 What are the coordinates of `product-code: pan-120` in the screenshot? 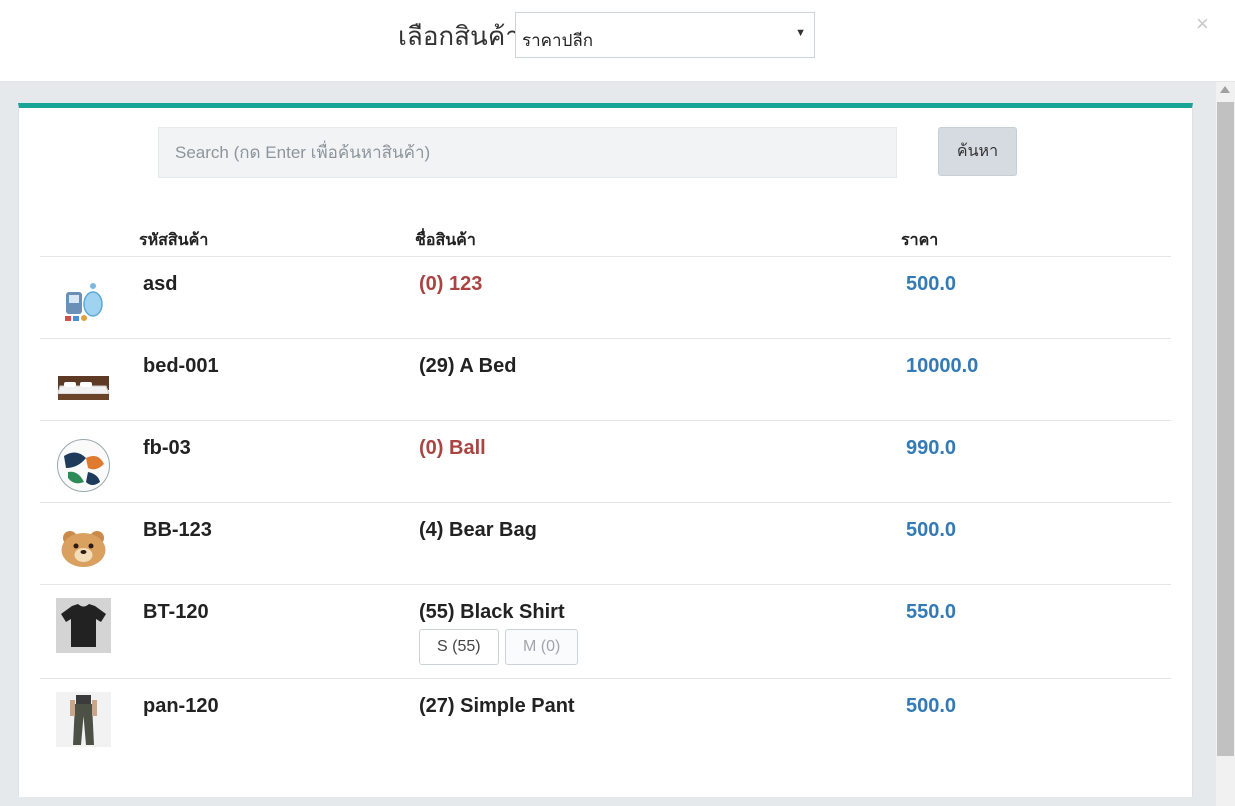 It's located at (181, 706).